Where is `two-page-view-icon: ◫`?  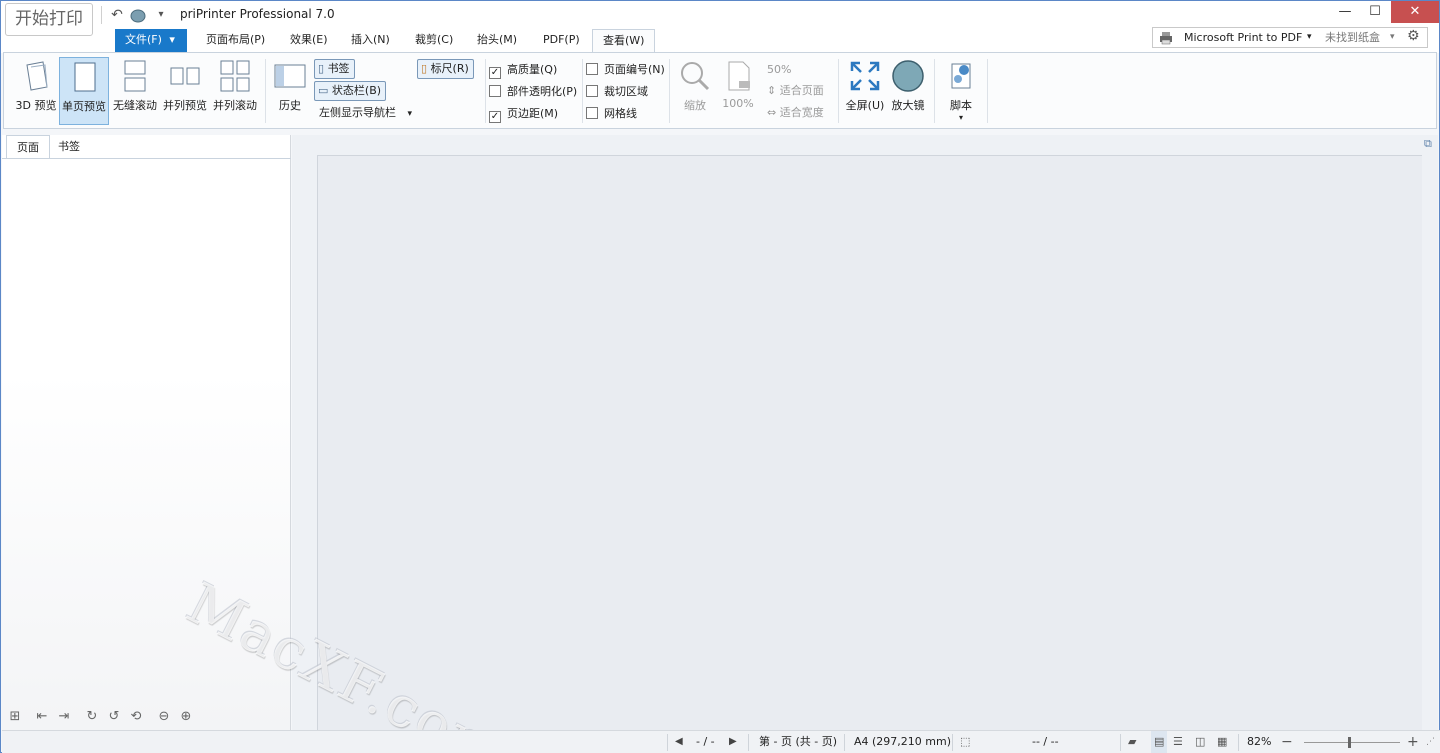 two-page-view-icon: ◫ is located at coordinates (1200, 742).